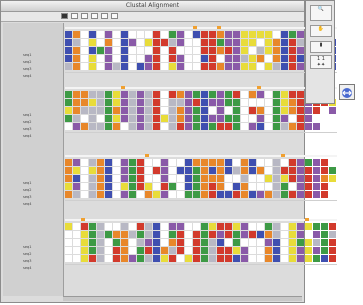 This screenshot has width=363, height=305. I want to click on sequence-name: seq2, so click(27, 122).